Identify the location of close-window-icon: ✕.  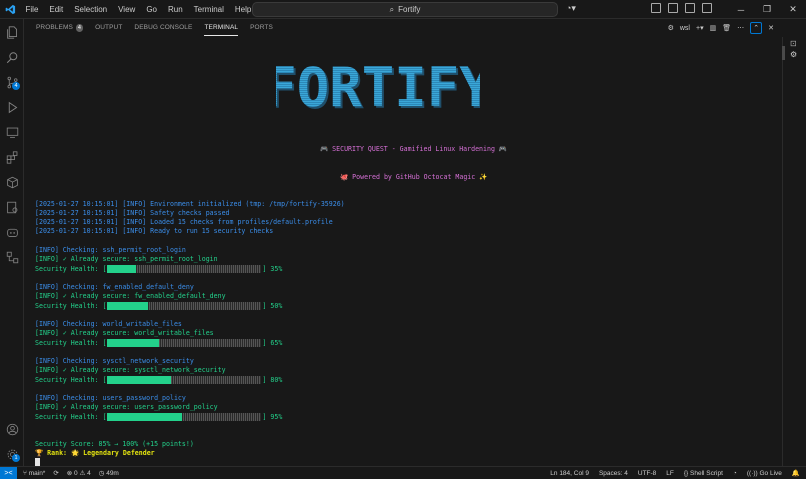
(793, 9).